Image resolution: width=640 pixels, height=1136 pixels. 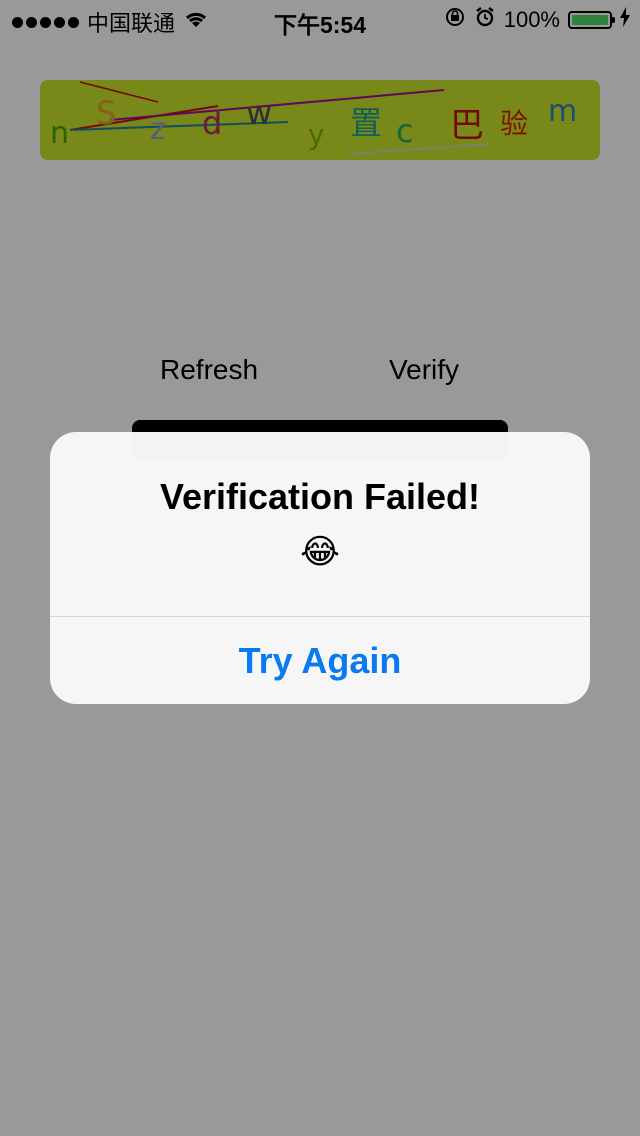 I want to click on alert-message: 😂, so click(x=320, y=552).